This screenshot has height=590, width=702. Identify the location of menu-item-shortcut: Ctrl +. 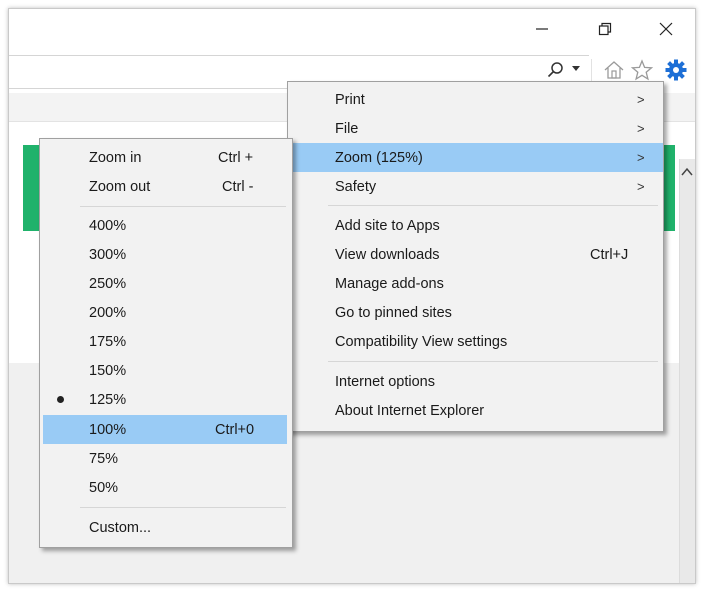
(236, 157).